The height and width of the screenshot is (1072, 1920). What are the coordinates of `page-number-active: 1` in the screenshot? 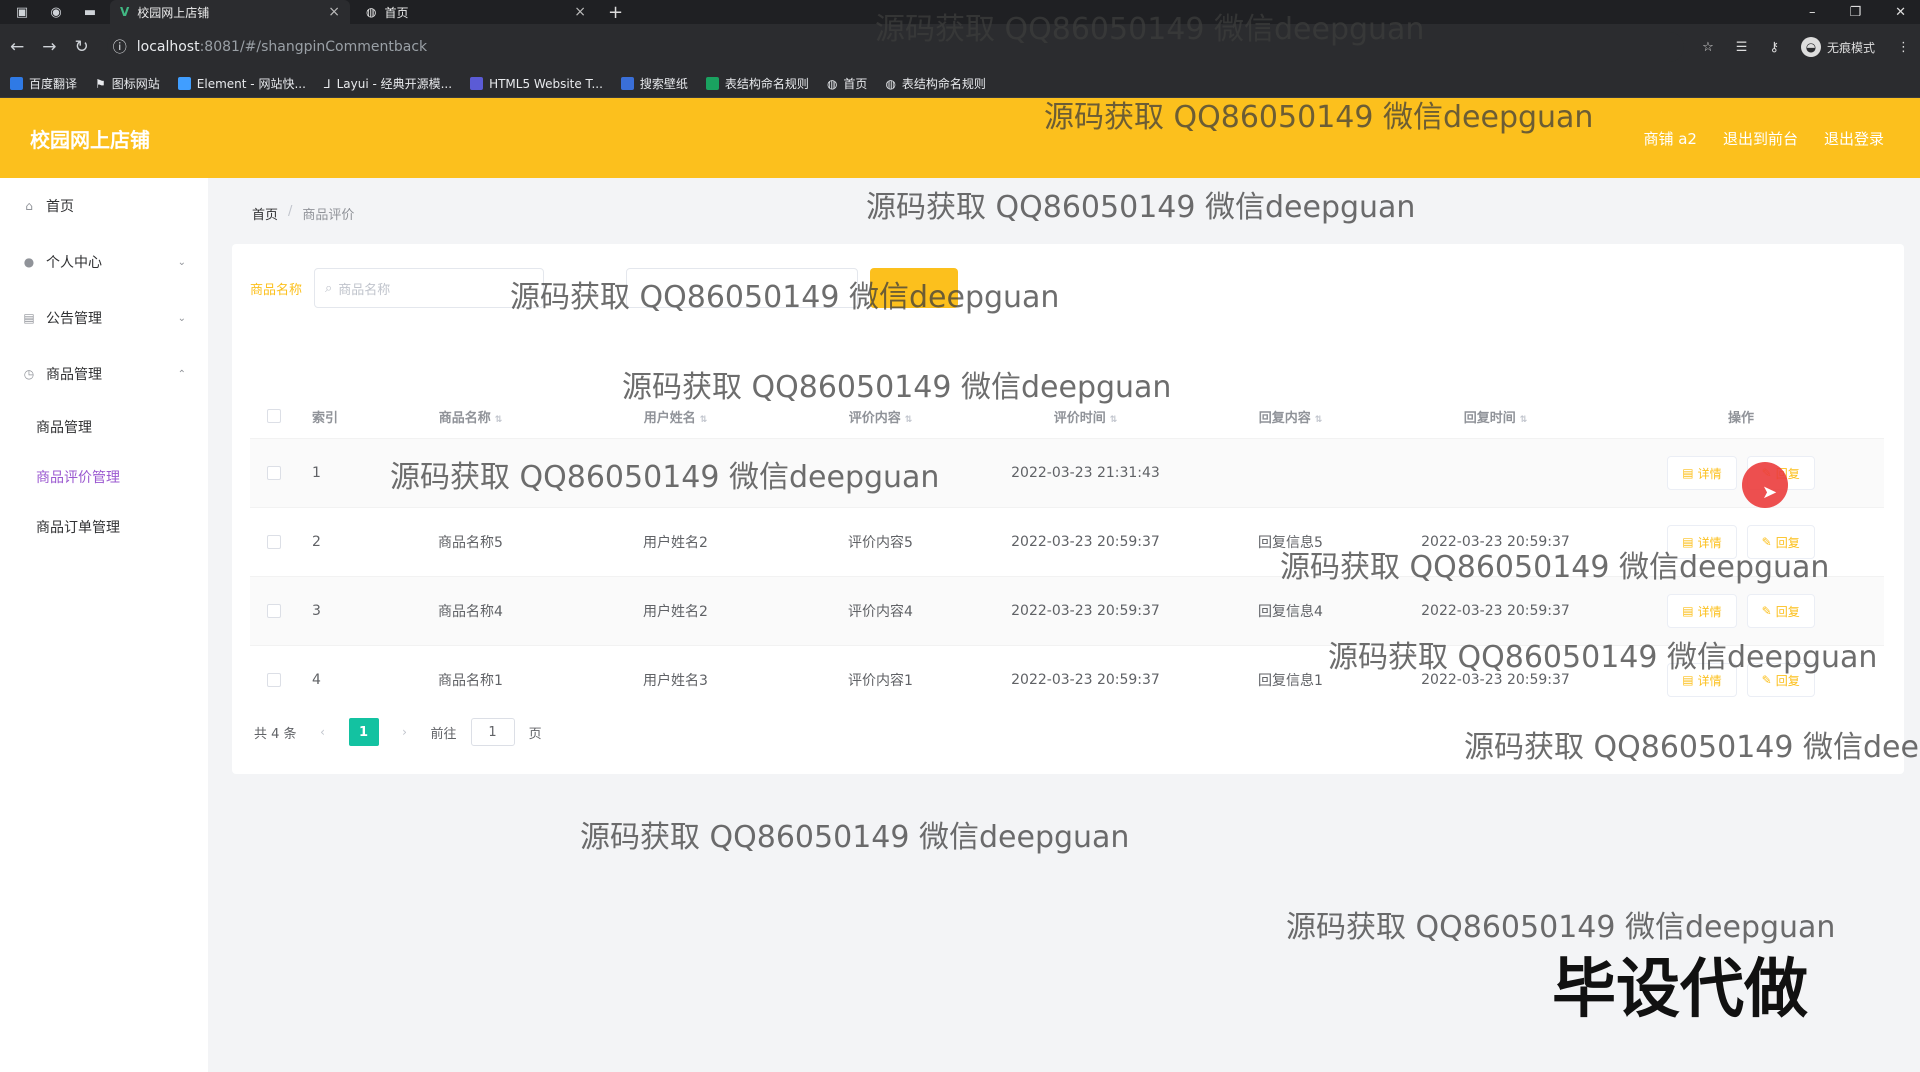 It's located at (363, 732).